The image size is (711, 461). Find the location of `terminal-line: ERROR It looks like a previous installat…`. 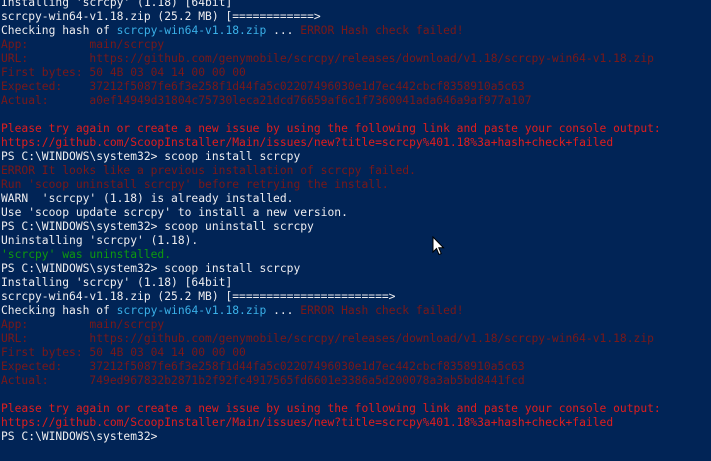

terminal-line: ERROR It looks like a previous installat… is located at coordinates (331, 171).